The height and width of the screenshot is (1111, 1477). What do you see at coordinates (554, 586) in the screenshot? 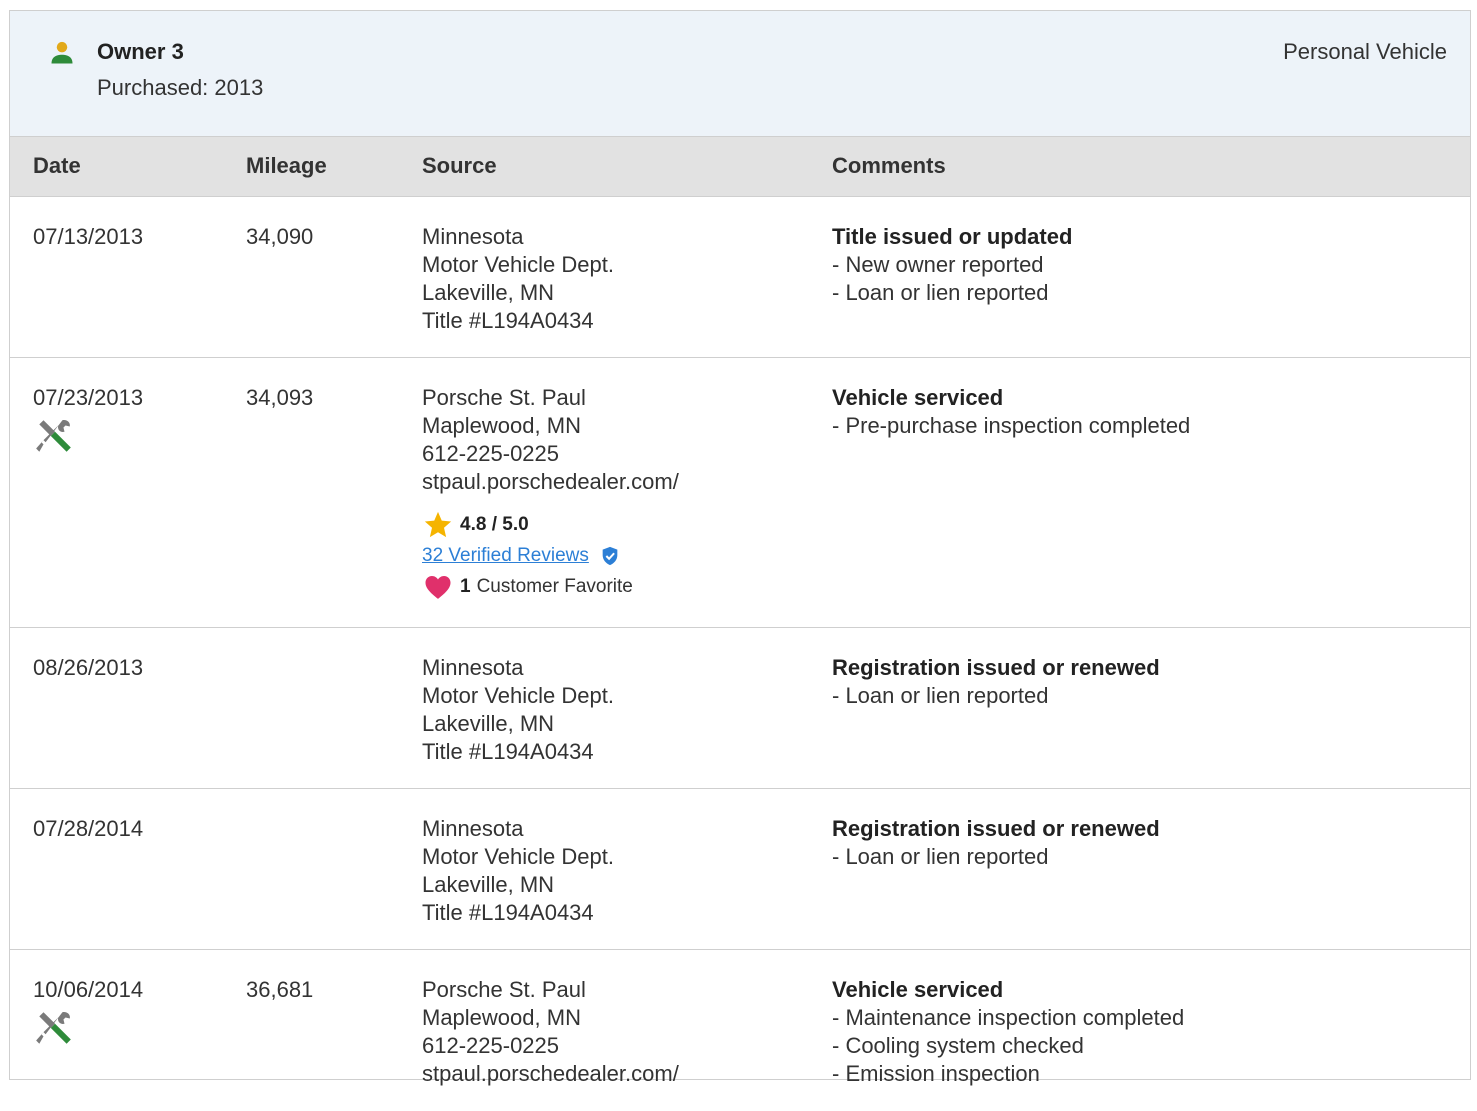
I see `favorite-label: Customer Favorite` at bounding box center [554, 586].